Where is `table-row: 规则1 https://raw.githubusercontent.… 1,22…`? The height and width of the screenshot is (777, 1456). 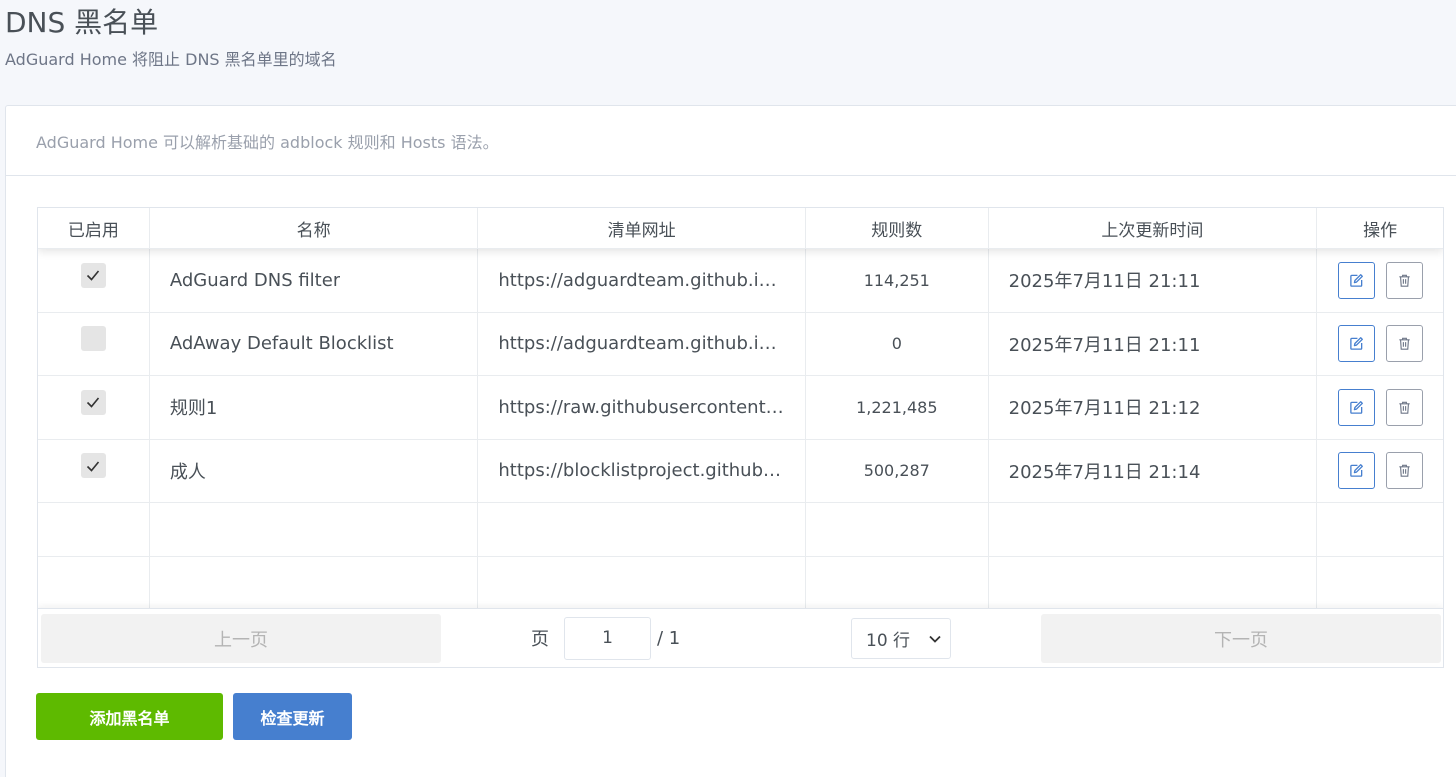
table-row: 规则1 https://raw.githubusercontent.… 1,22… is located at coordinates (740, 408).